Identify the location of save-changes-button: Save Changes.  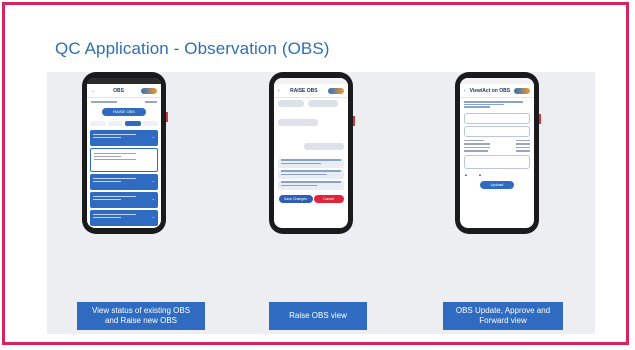
(295, 199).